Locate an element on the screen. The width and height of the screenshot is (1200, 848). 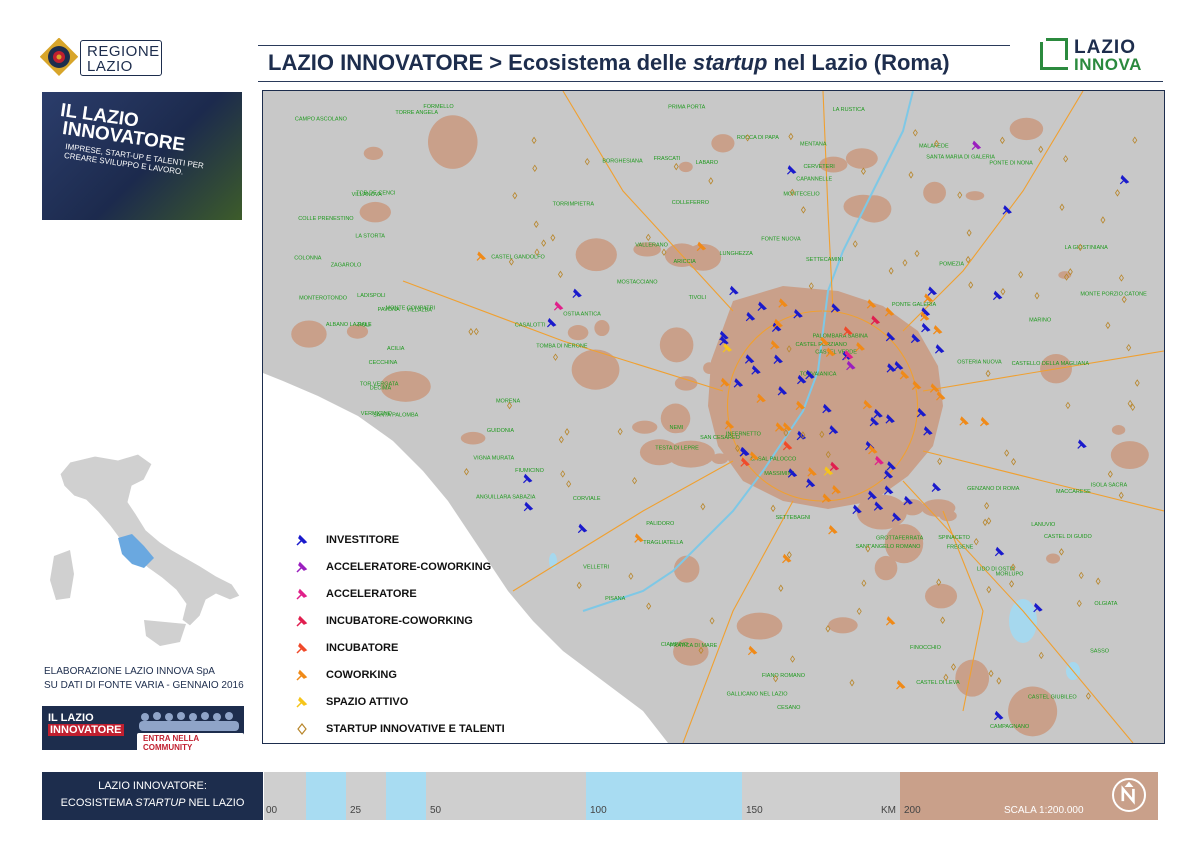
legend-label: ACCELERATORE is located at coordinates (371, 594).